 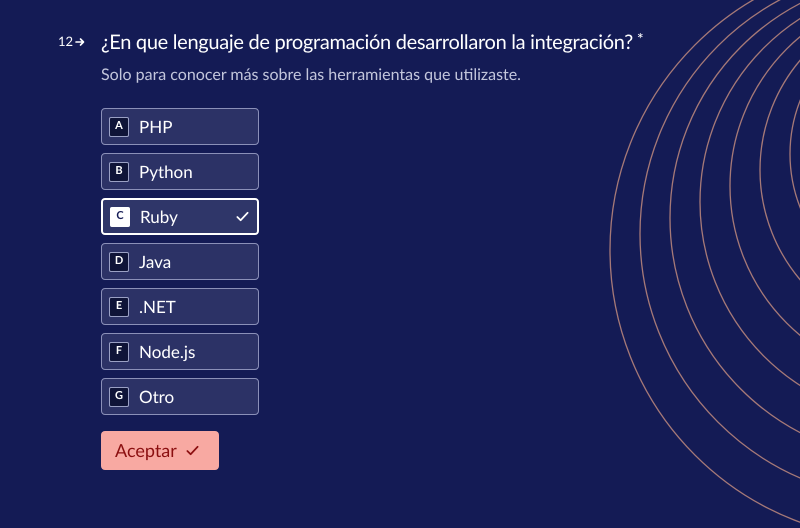 What do you see at coordinates (119, 262) in the screenshot?
I see `option-key: D` at bounding box center [119, 262].